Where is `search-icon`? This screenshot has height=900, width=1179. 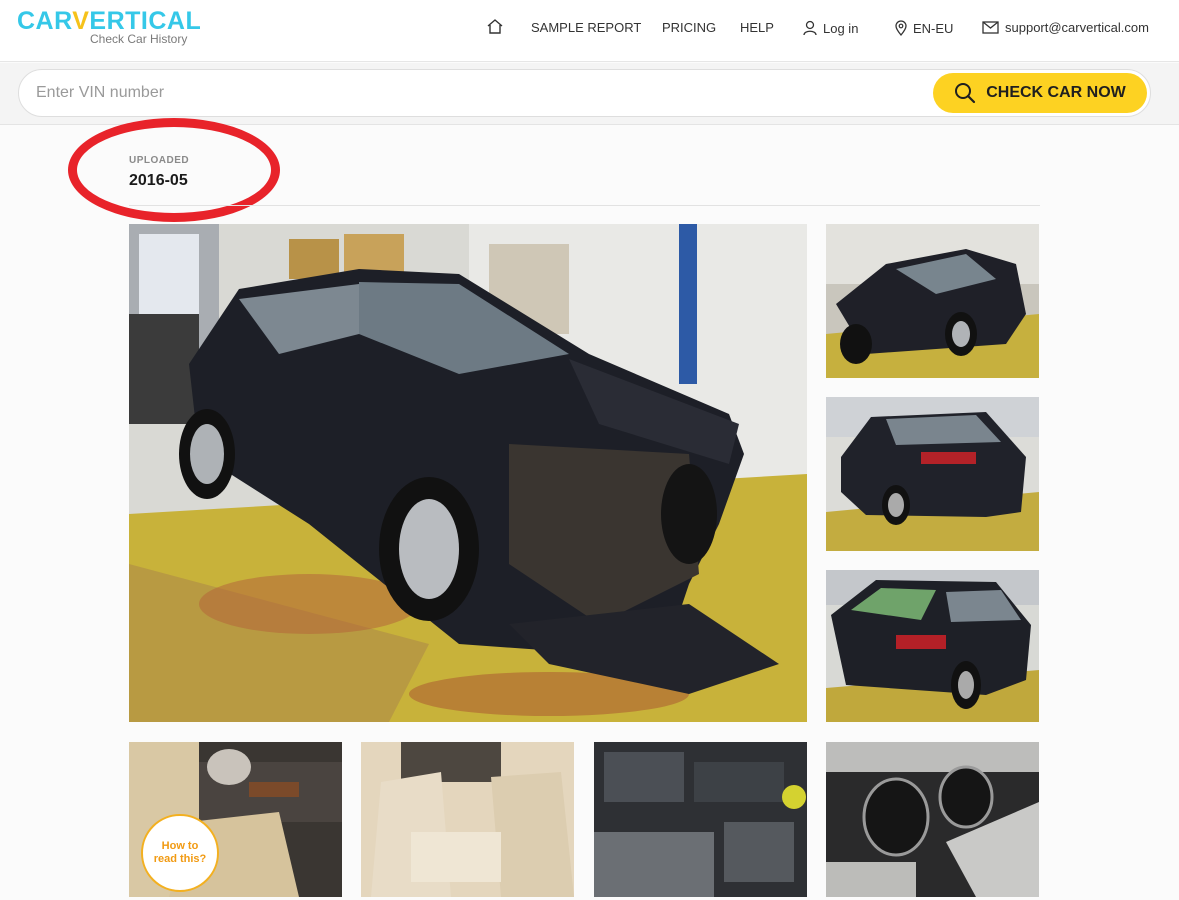
search-icon is located at coordinates (965, 93).